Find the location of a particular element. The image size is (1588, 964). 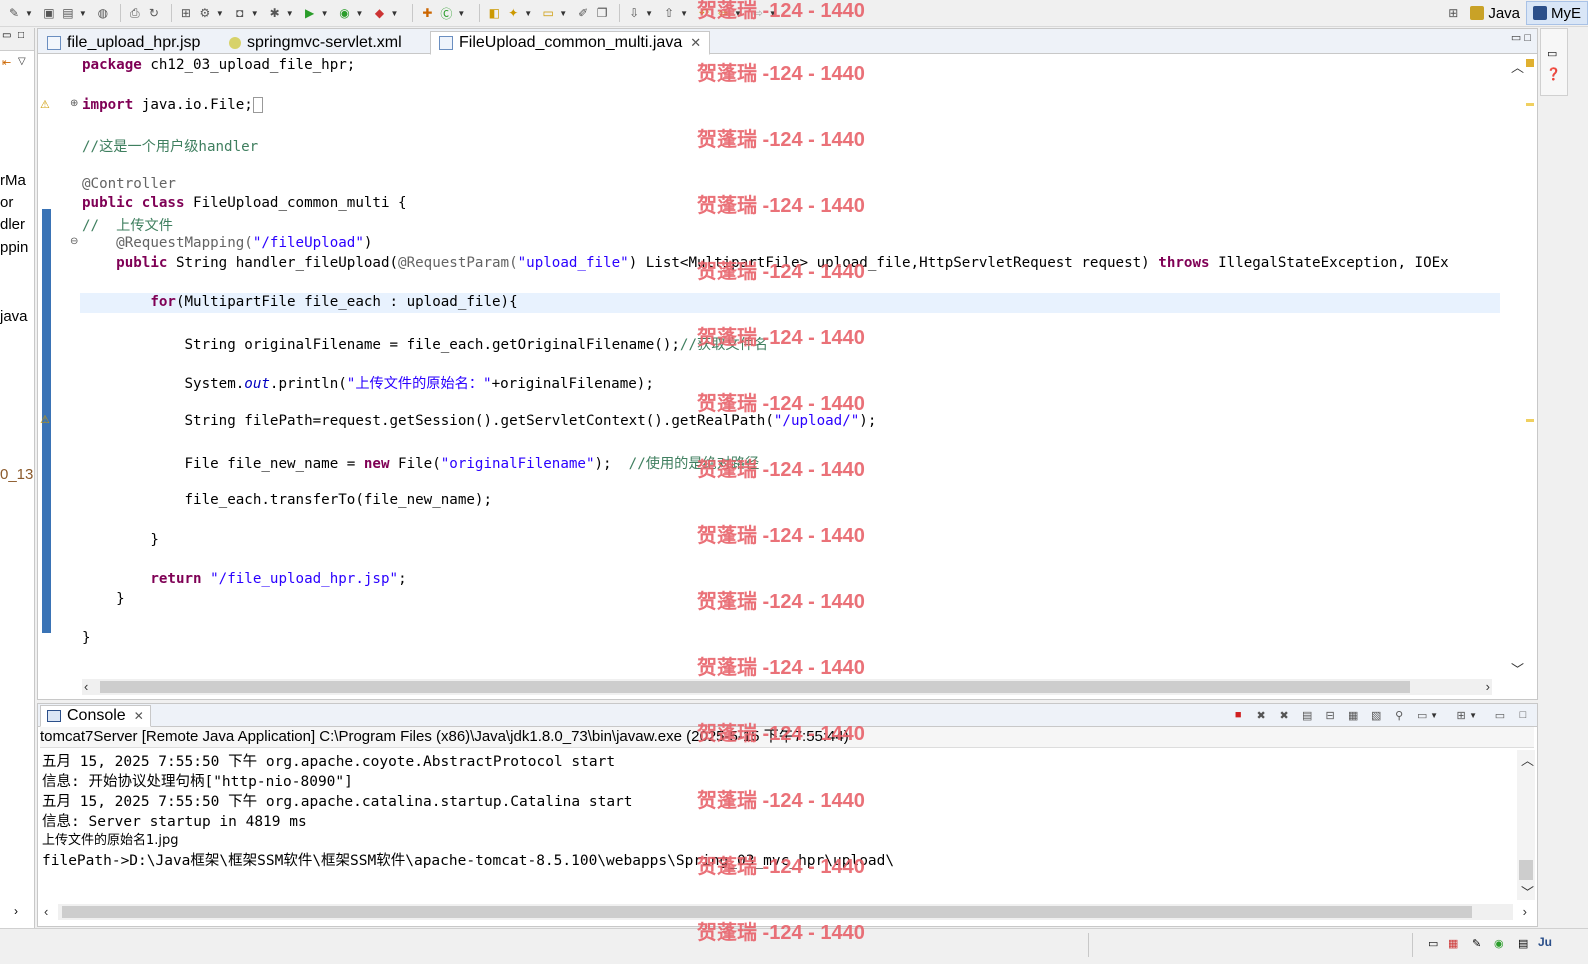

globe-icon: ◍ is located at coordinates (103, 13).